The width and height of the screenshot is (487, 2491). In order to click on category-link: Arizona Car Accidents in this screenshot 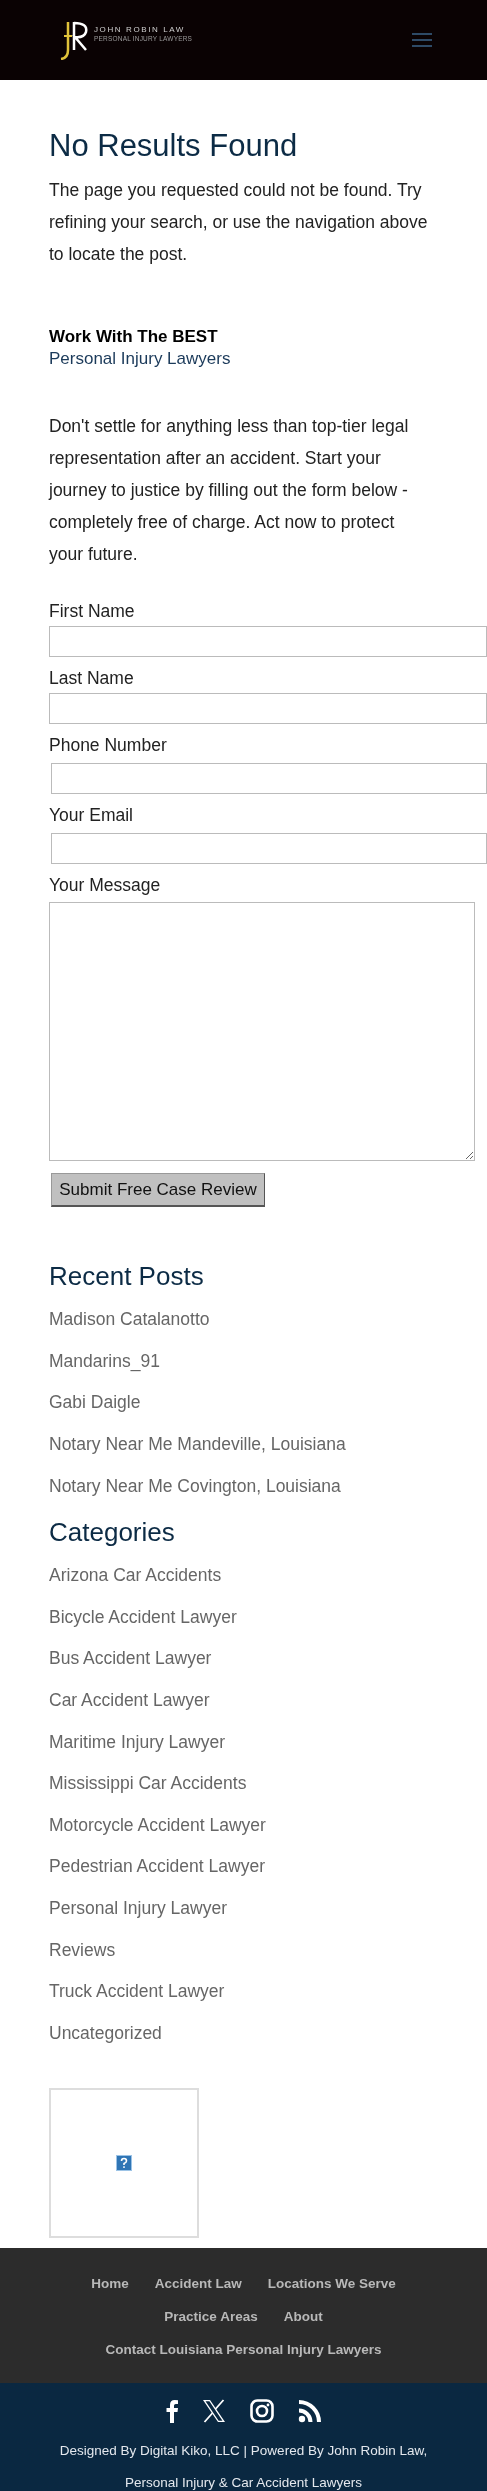, I will do `click(135, 1576)`.